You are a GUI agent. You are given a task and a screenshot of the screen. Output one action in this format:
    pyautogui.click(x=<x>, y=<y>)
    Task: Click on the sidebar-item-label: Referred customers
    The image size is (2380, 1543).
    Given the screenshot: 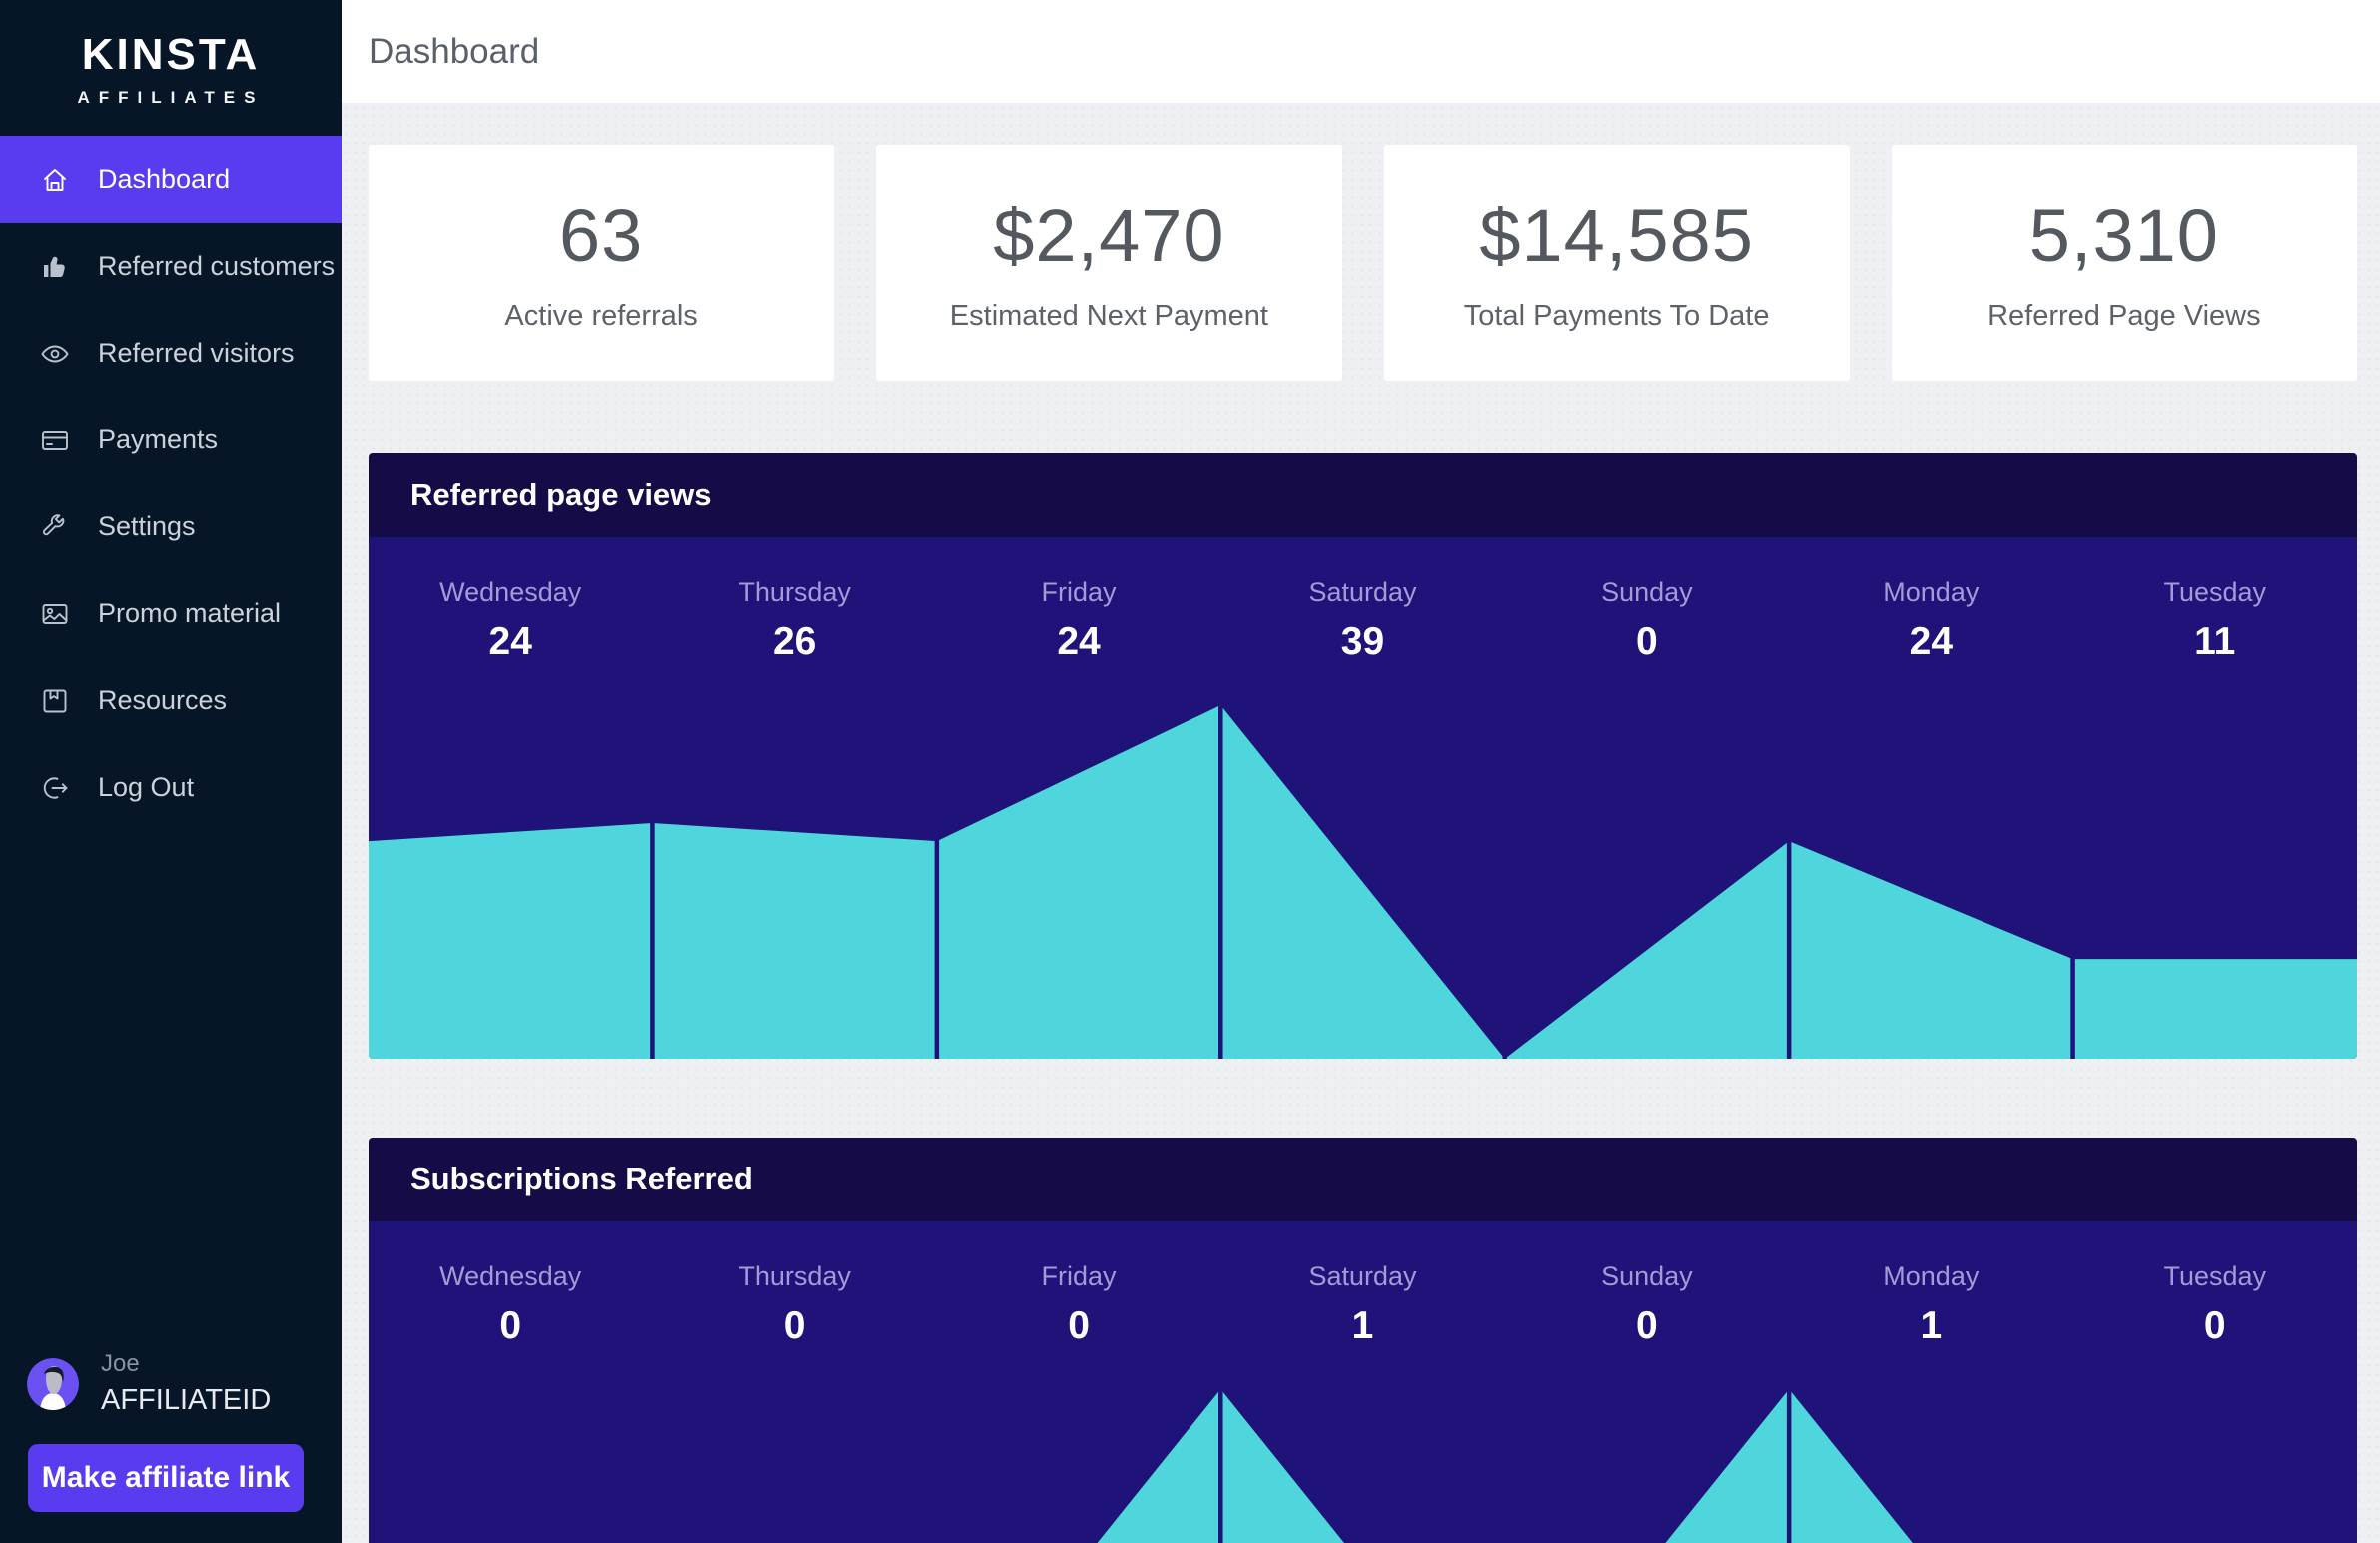 What is the action you would take?
    pyautogui.click(x=217, y=266)
    